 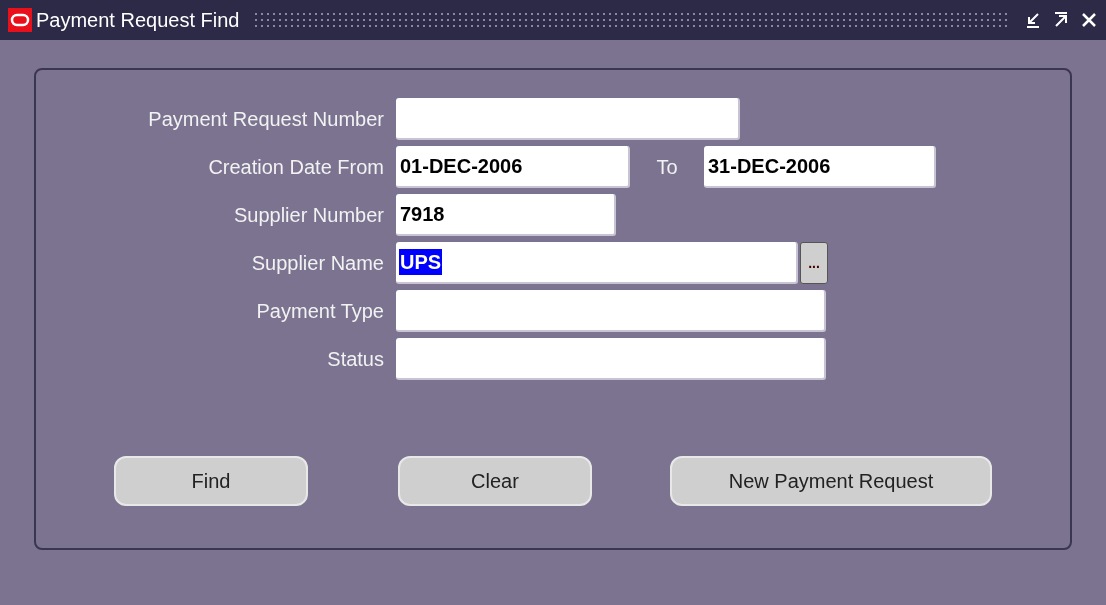 I want to click on field-value: 01-DEC-2006, so click(x=461, y=166).